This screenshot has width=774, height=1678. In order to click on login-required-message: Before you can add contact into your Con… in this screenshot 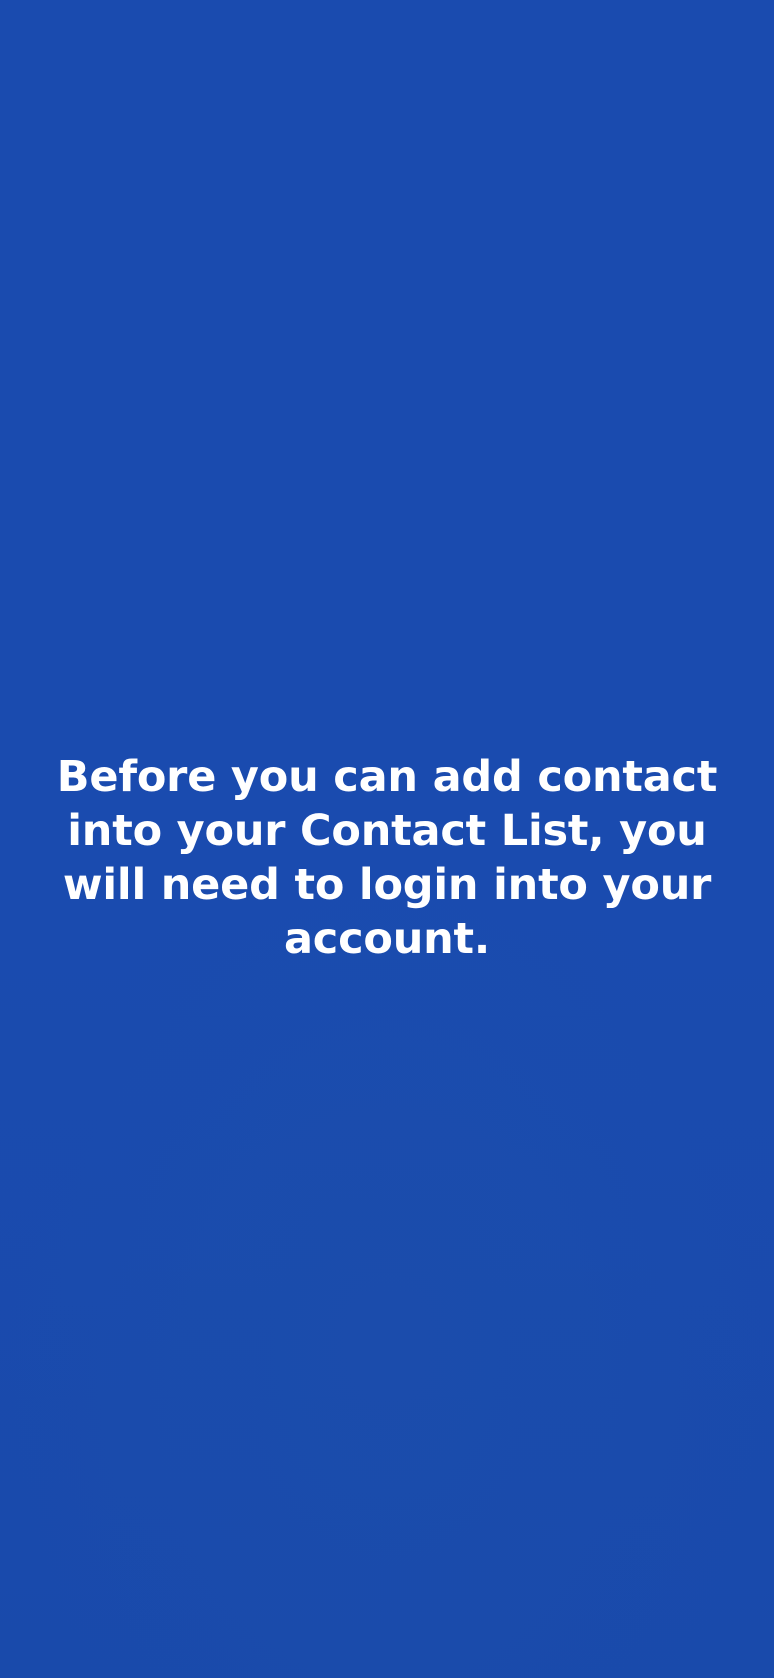, I will do `click(387, 858)`.